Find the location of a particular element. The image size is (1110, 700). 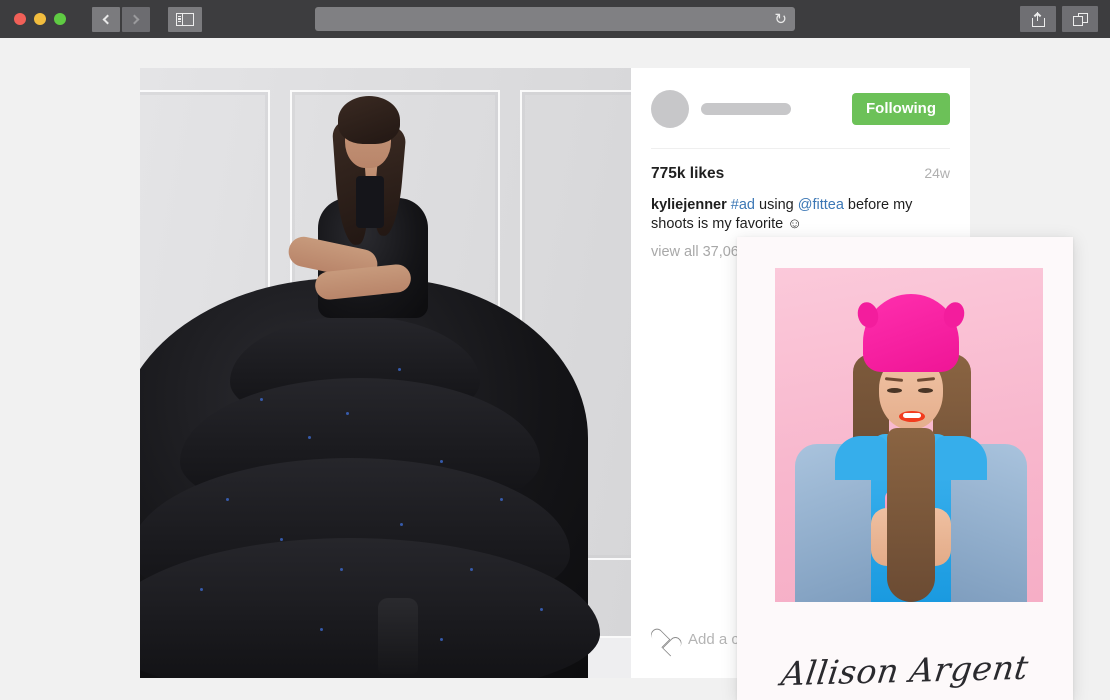

eye-right is located at coordinates (925, 390).